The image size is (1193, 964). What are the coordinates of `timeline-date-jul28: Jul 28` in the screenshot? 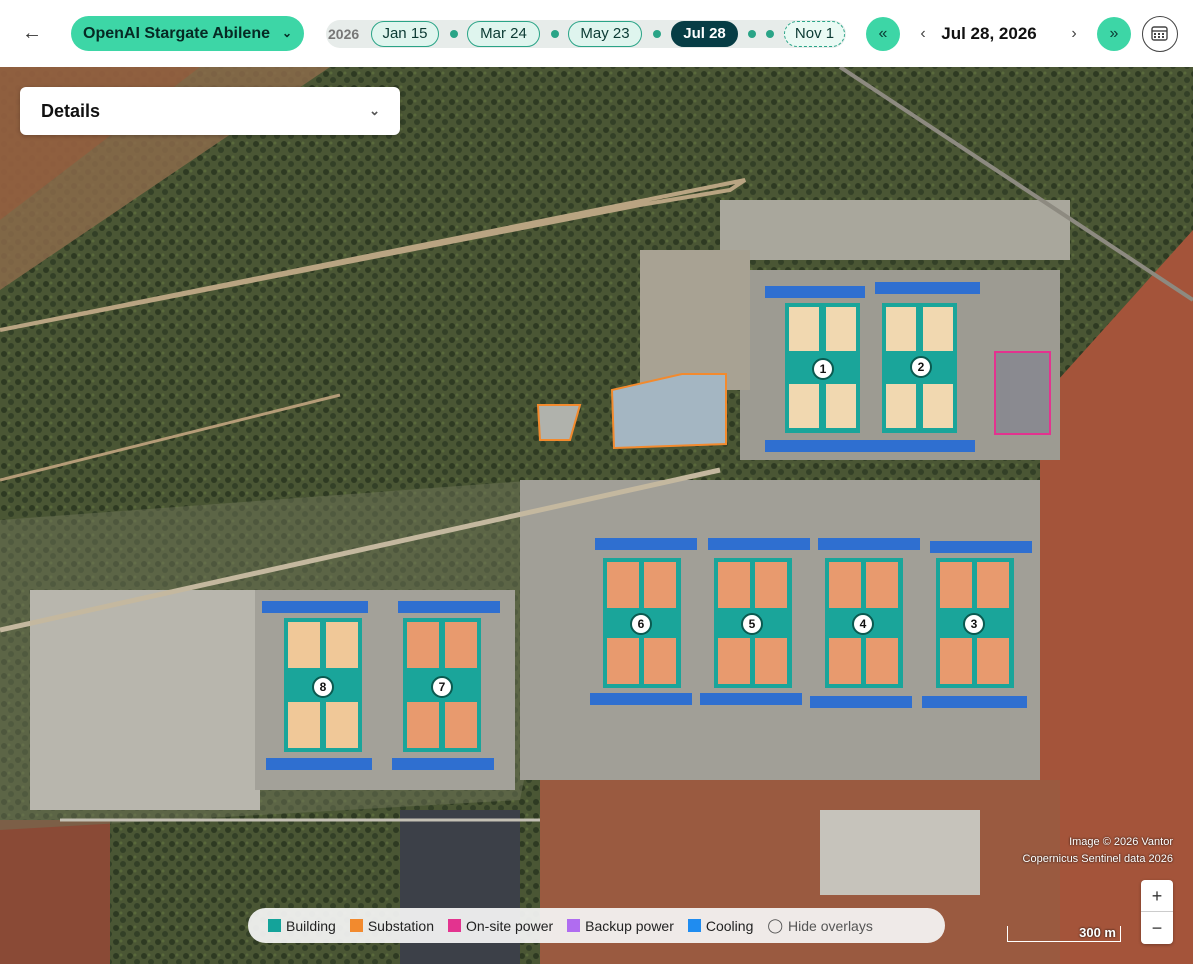 It's located at (704, 34).